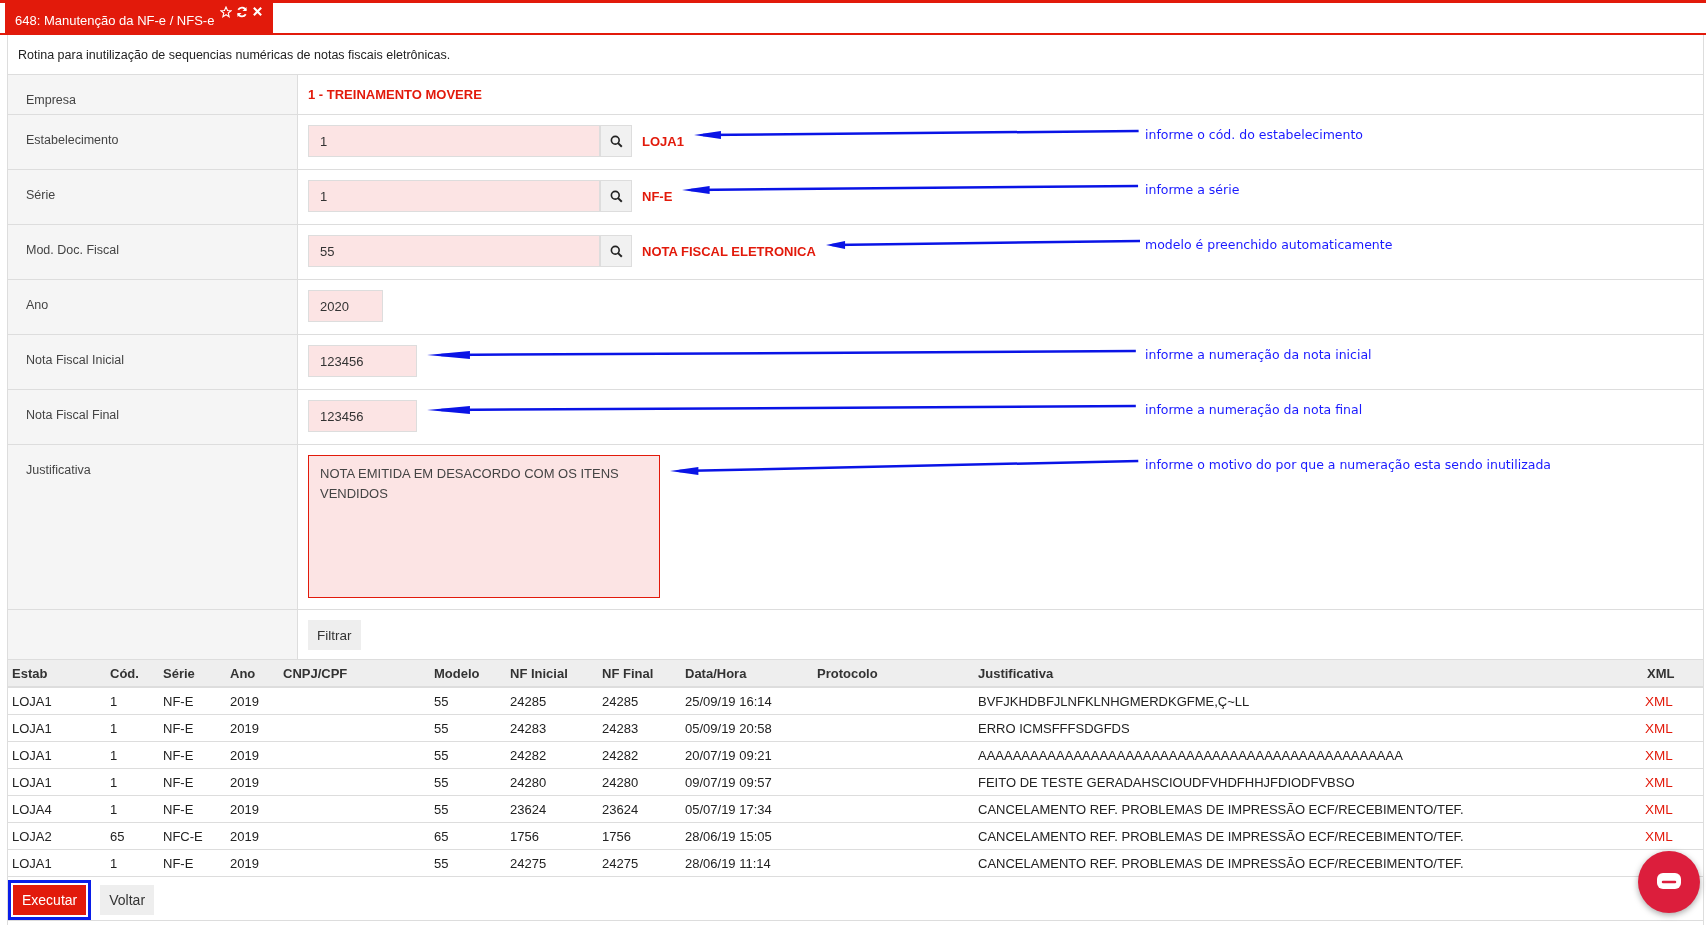 The width and height of the screenshot is (1706, 925). I want to click on filter-button: Filtrar, so click(334, 635).